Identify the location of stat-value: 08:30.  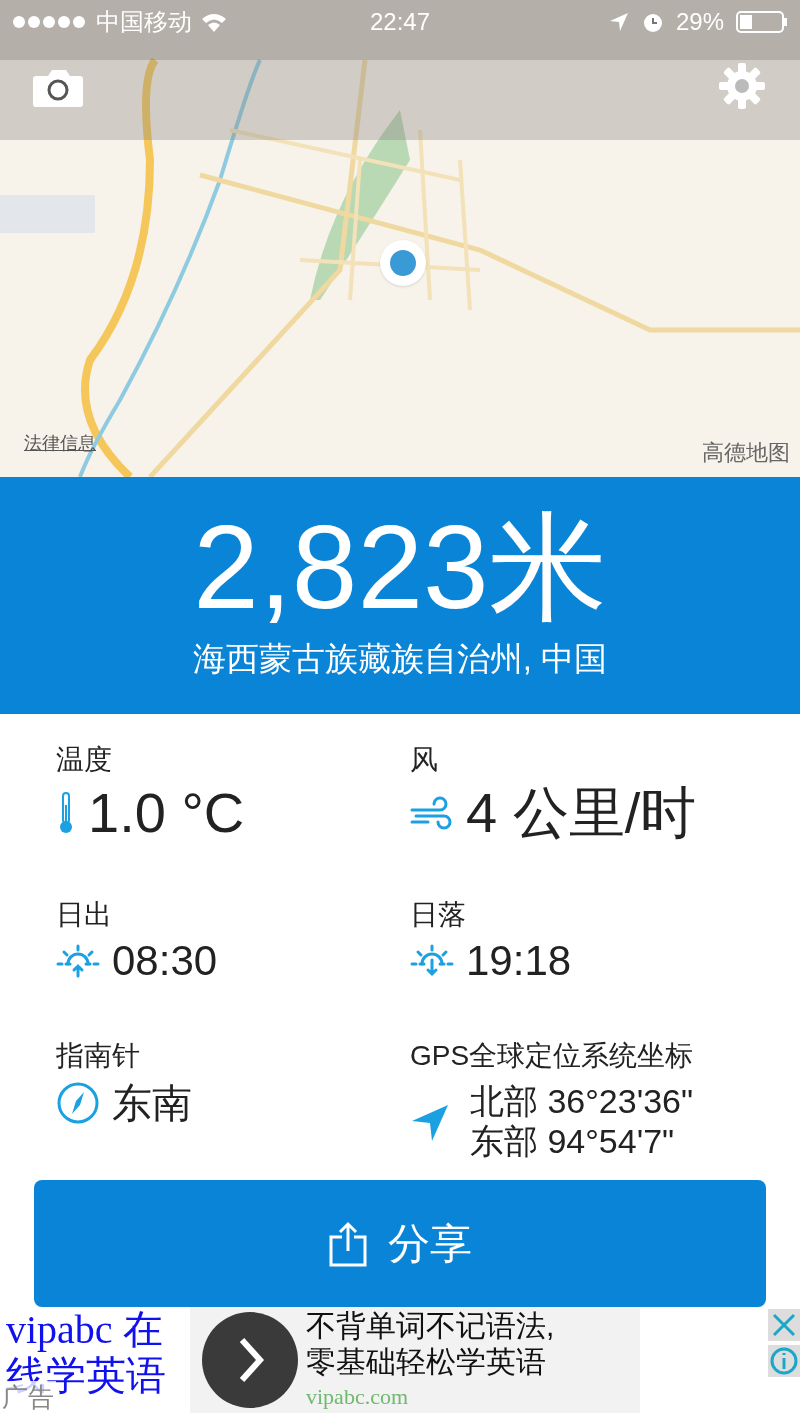
(165, 961).